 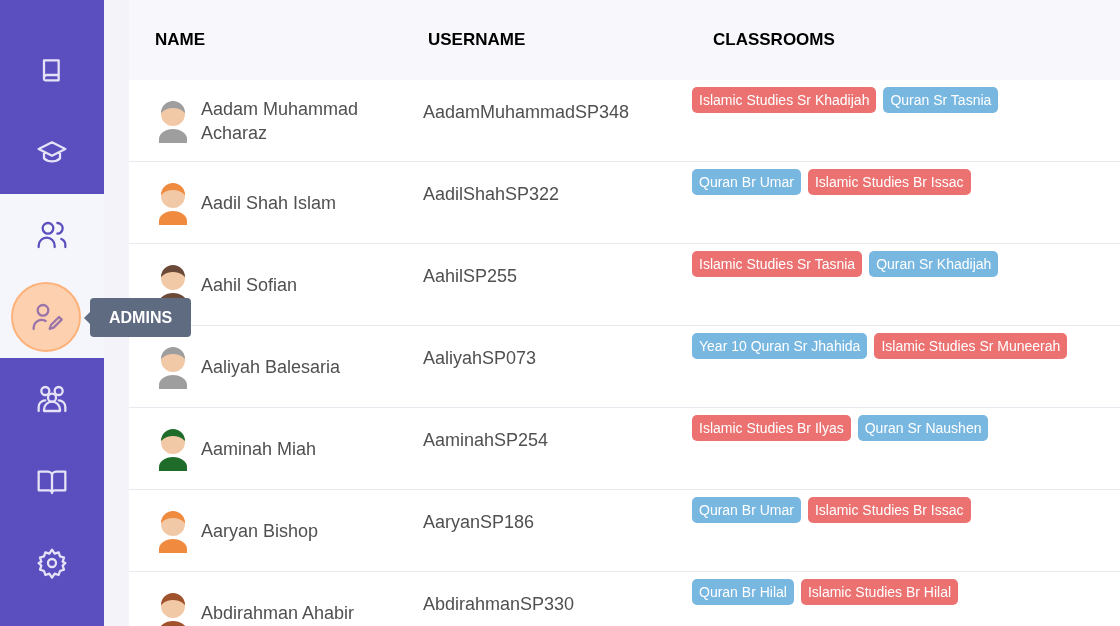 What do you see at coordinates (269, 203) in the screenshot?
I see `student-name: Aadil Shah Islam` at bounding box center [269, 203].